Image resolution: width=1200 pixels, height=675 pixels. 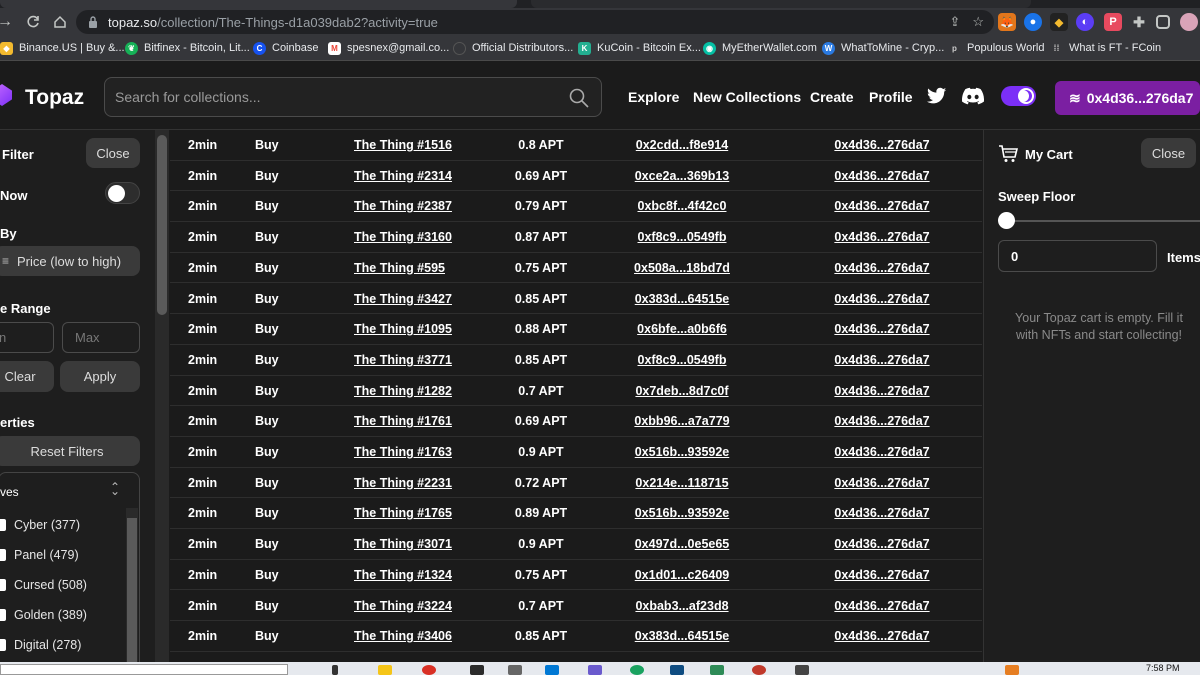 I want to click on nav-explore: Explore, so click(x=653, y=97).